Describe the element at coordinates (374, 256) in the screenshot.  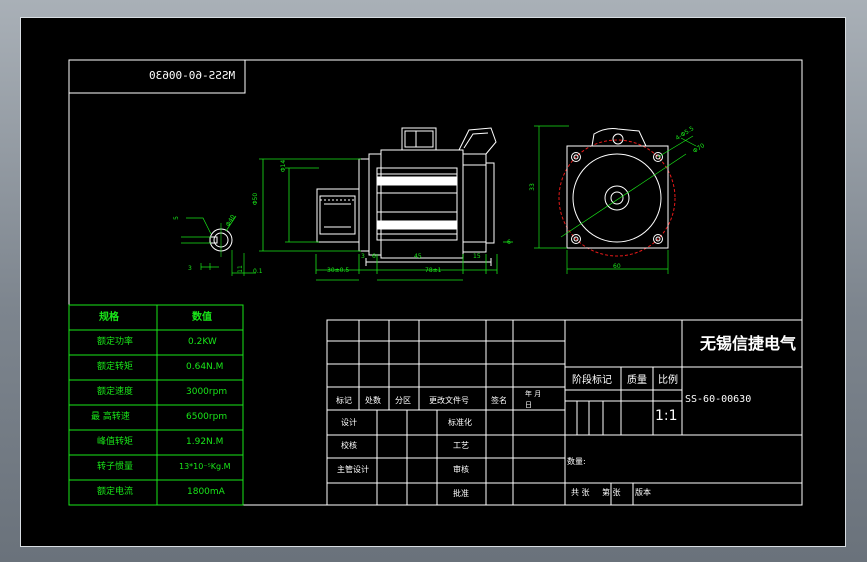
I see `dim-small-a: 6` at that location.